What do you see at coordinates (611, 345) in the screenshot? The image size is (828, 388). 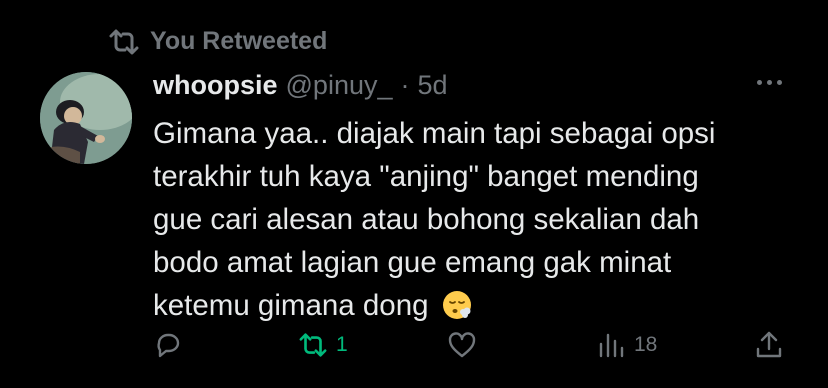 I see `views-icon` at bounding box center [611, 345].